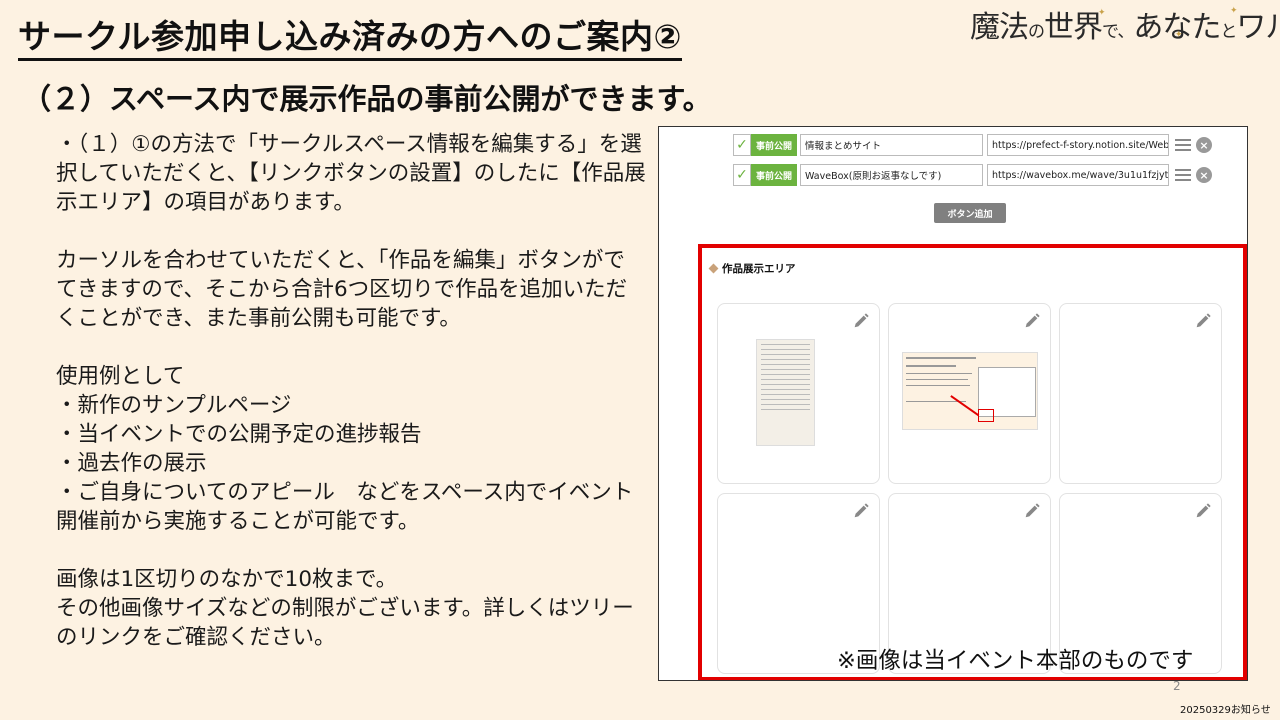 The image size is (1280, 720). Describe the element at coordinates (120, 376) in the screenshot. I see `usage-heading: 使用例として` at that location.